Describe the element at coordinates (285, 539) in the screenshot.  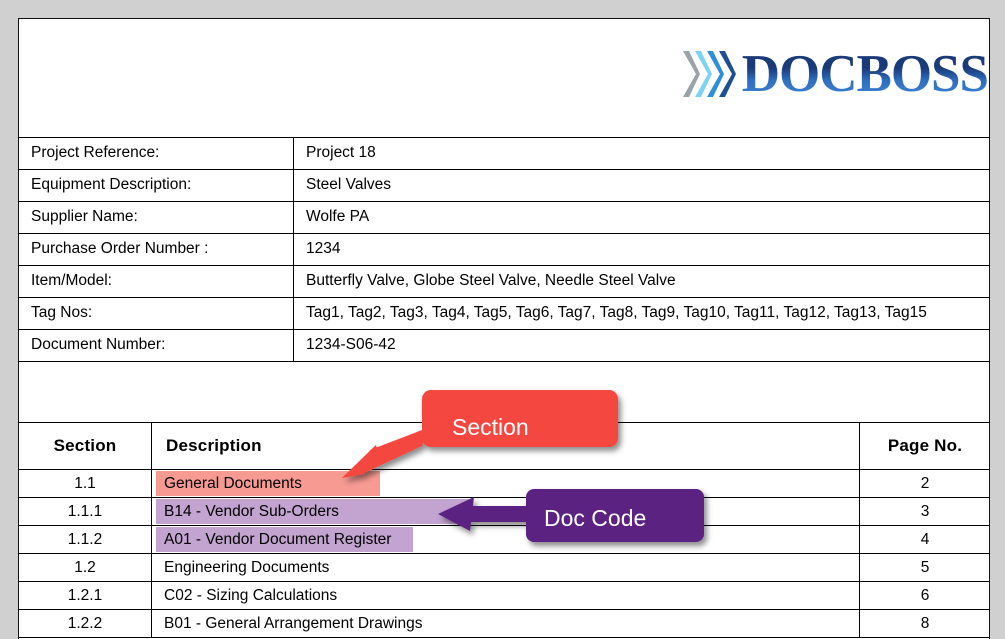
I see `description-highlight: A01 - Vendor Document Register` at that location.